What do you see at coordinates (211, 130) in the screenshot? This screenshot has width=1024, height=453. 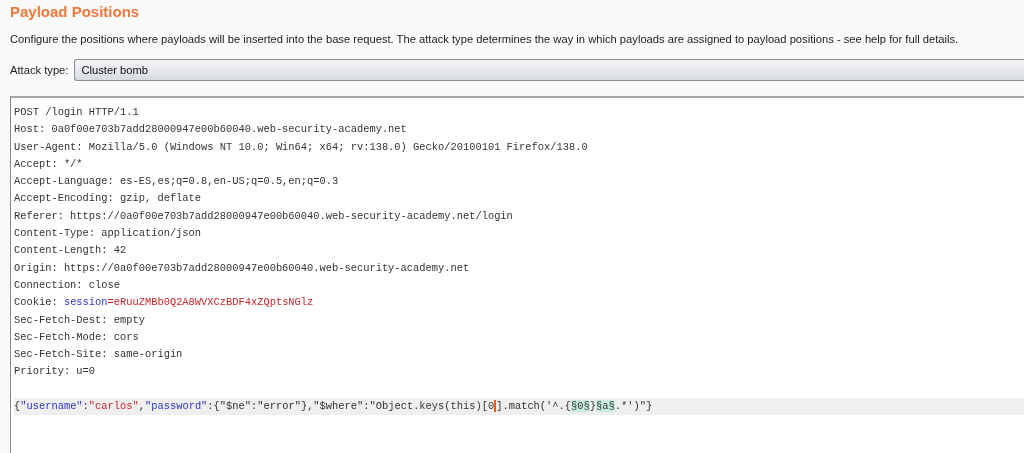 I see `request-line: Host: 0a0f00e703b7add28000947e00b60040.web-security-academy.net` at bounding box center [211, 130].